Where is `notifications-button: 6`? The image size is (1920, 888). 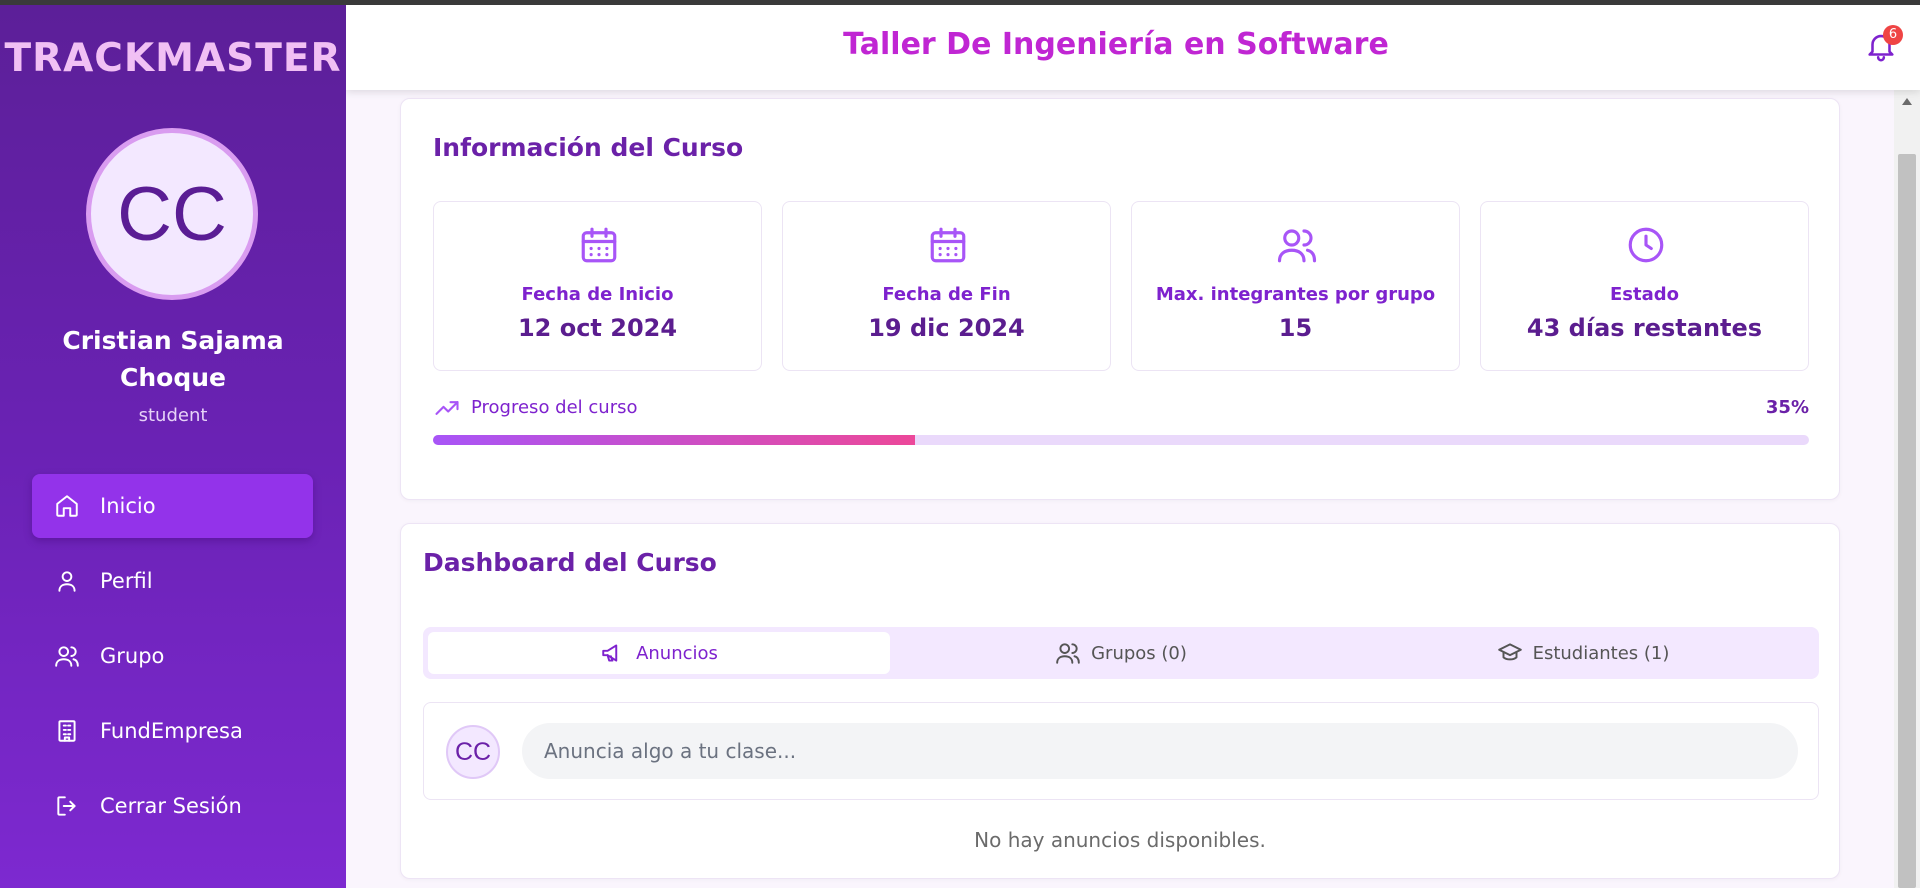 notifications-button: 6 is located at coordinates (1885, 46).